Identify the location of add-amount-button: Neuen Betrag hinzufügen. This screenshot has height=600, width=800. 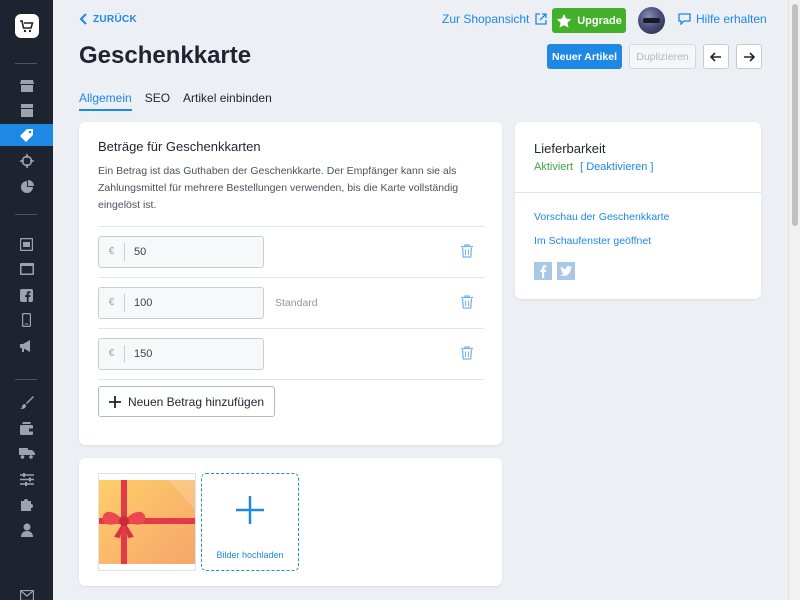
(186, 401).